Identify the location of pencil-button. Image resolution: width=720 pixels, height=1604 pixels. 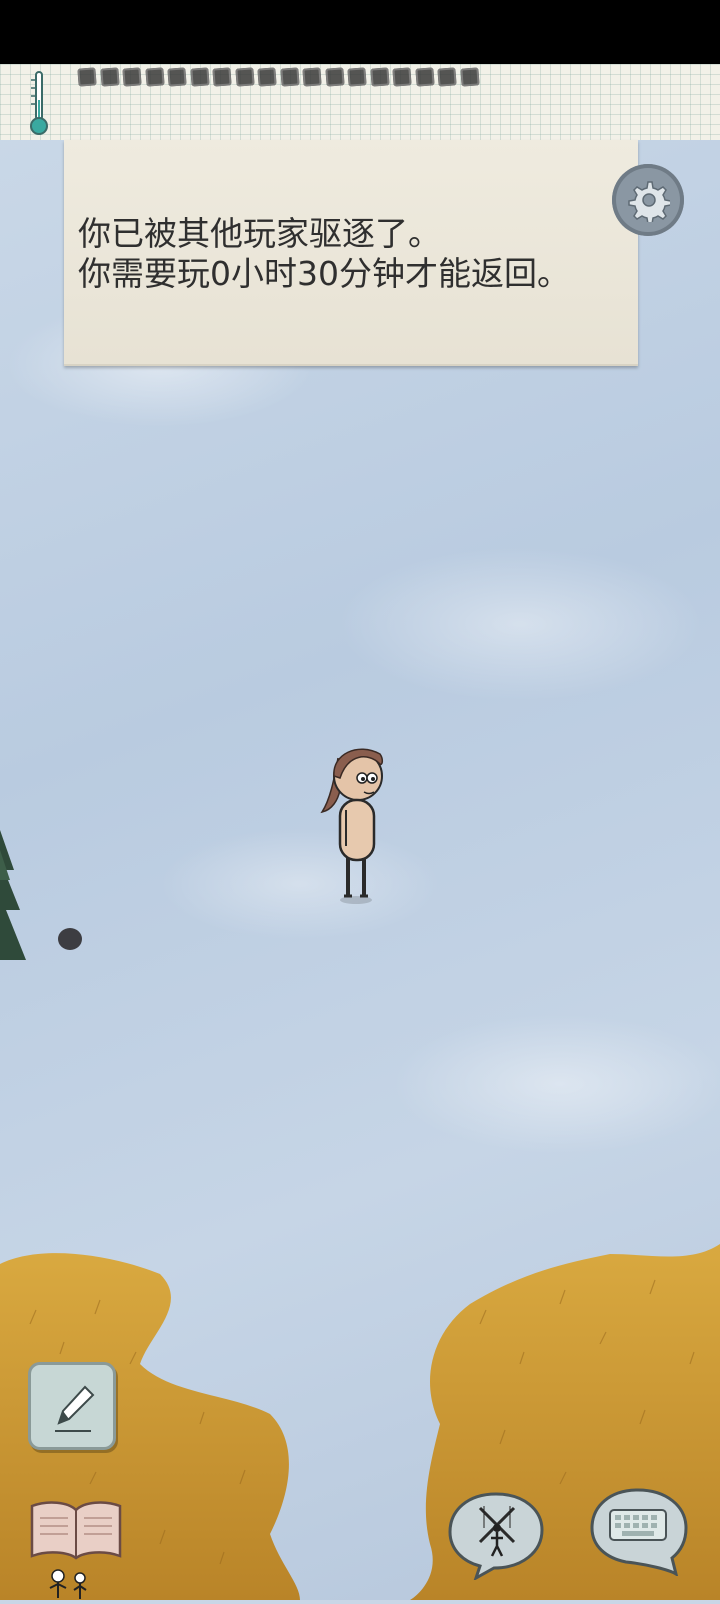
(72, 1406).